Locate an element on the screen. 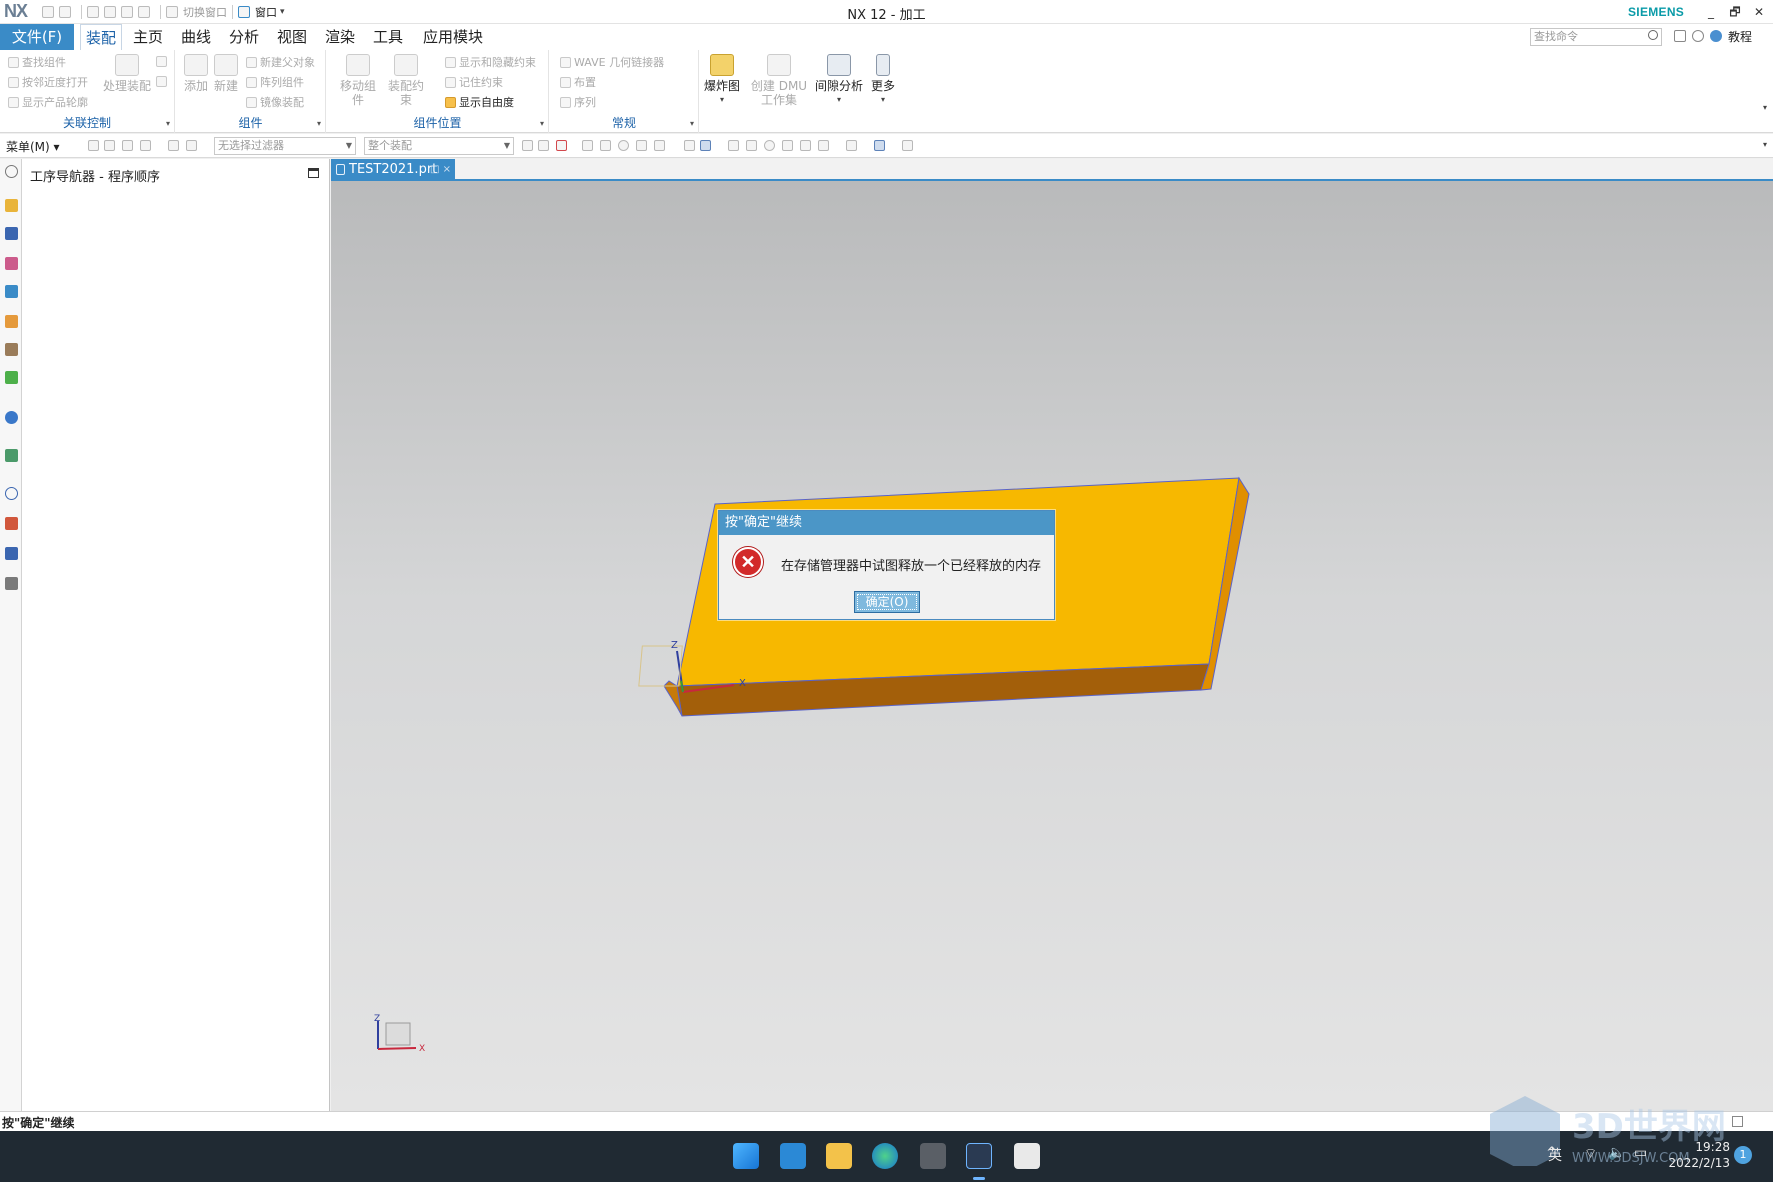 This screenshot has height=1182, width=1773. document-tab: TEST2021.prt □ × is located at coordinates (393, 170).